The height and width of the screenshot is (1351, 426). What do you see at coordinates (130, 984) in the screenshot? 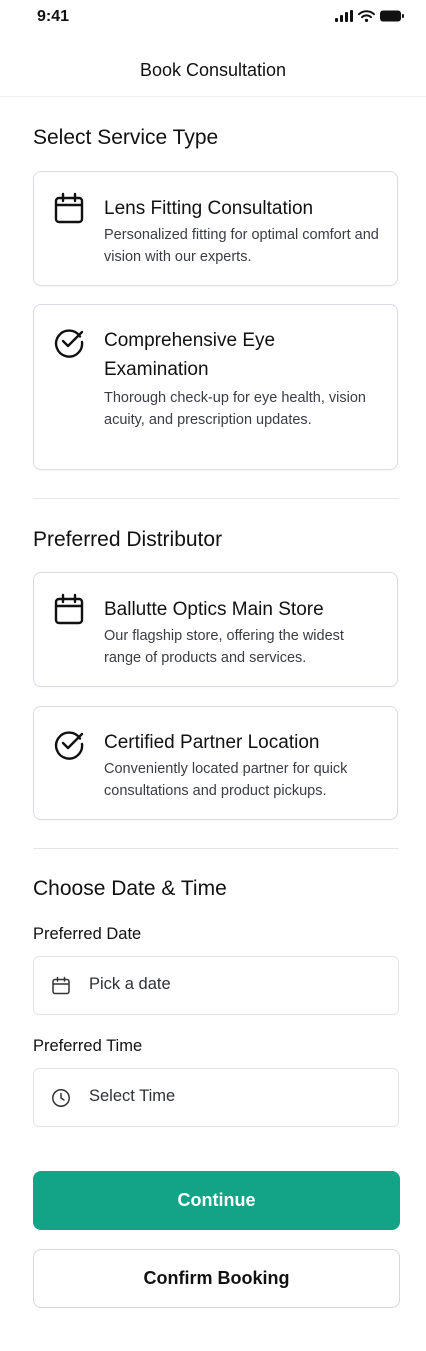
I see `date-placeholder: Pick a date` at bounding box center [130, 984].